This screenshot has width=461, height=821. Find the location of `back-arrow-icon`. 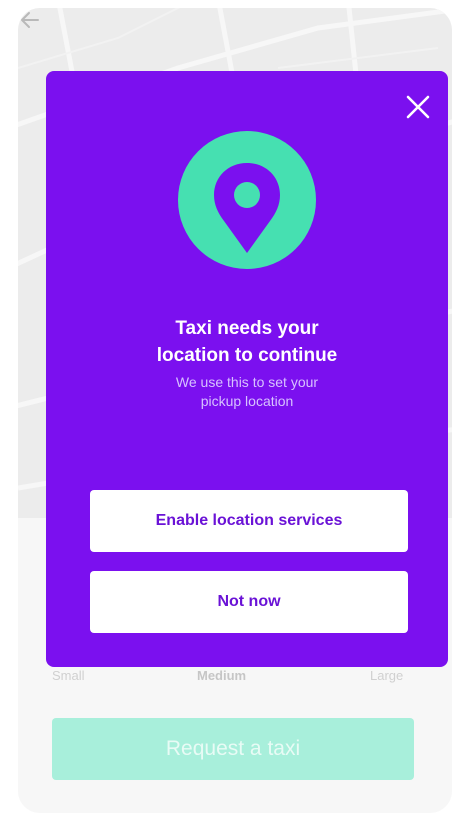

back-arrow-icon is located at coordinates (30, 20).